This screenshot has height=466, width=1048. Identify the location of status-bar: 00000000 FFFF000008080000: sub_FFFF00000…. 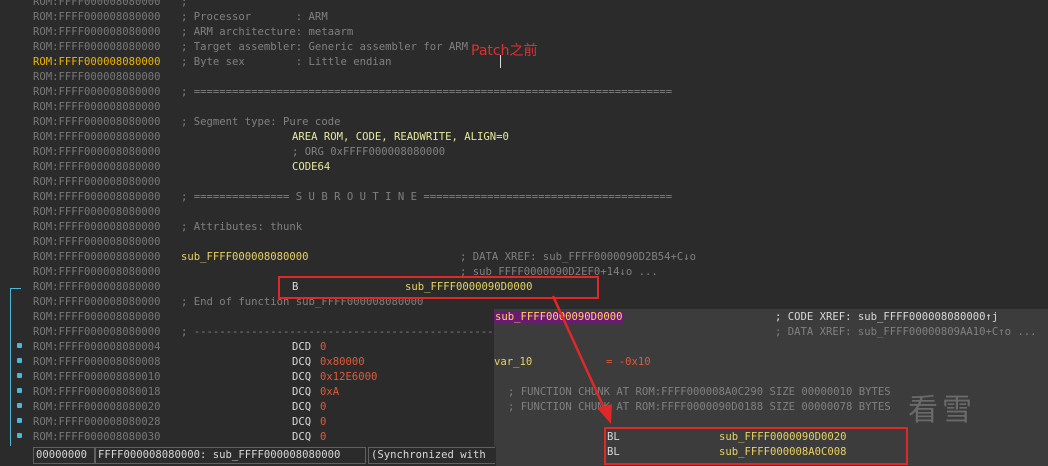
(248, 456).